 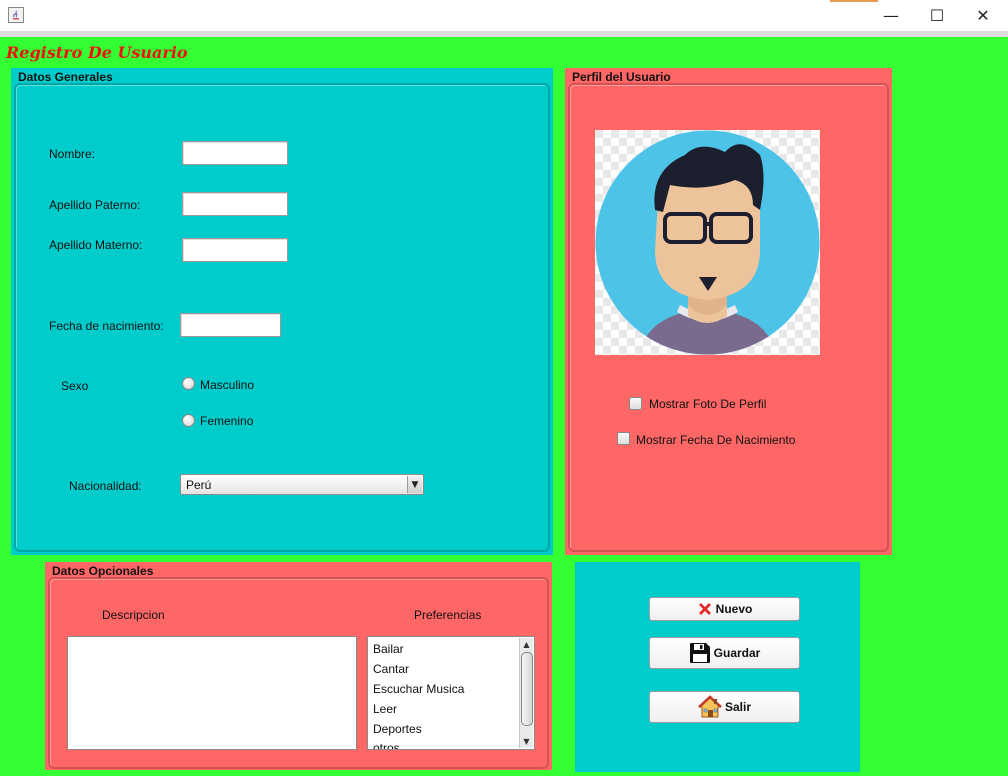 I want to click on salir-button: Salir, so click(x=724, y=707).